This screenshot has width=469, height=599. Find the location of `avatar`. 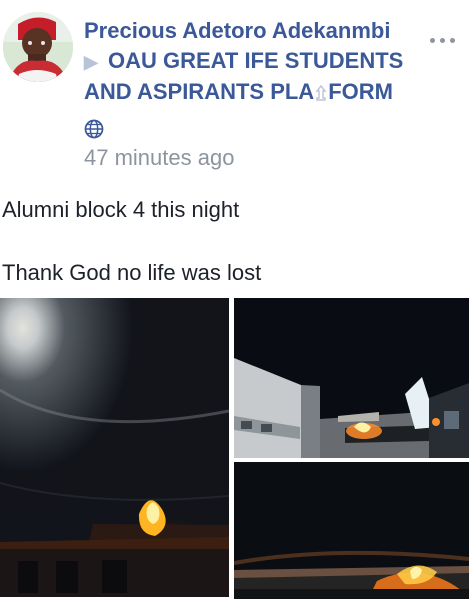

avatar is located at coordinates (38, 47).